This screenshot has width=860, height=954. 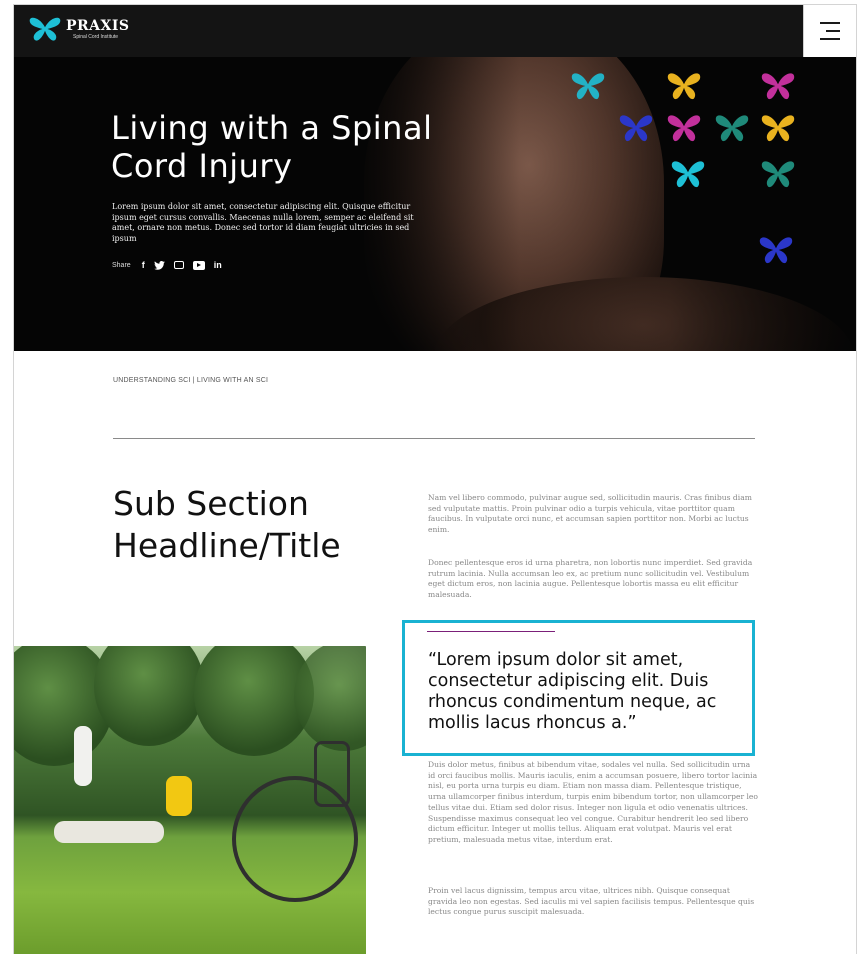 I want to click on photo-woman, so click(x=179, y=796).